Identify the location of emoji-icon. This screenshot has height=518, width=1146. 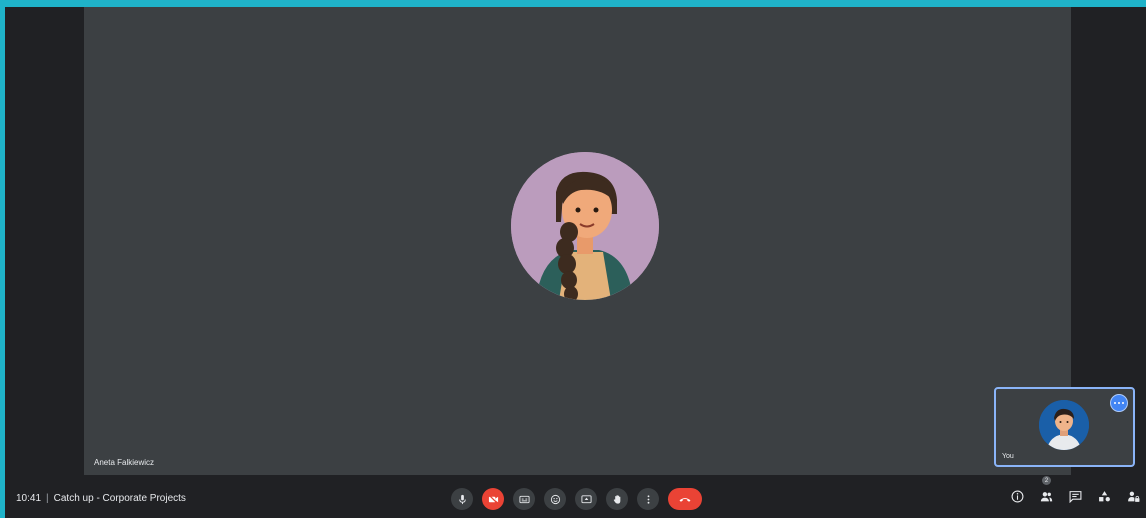
(555, 499).